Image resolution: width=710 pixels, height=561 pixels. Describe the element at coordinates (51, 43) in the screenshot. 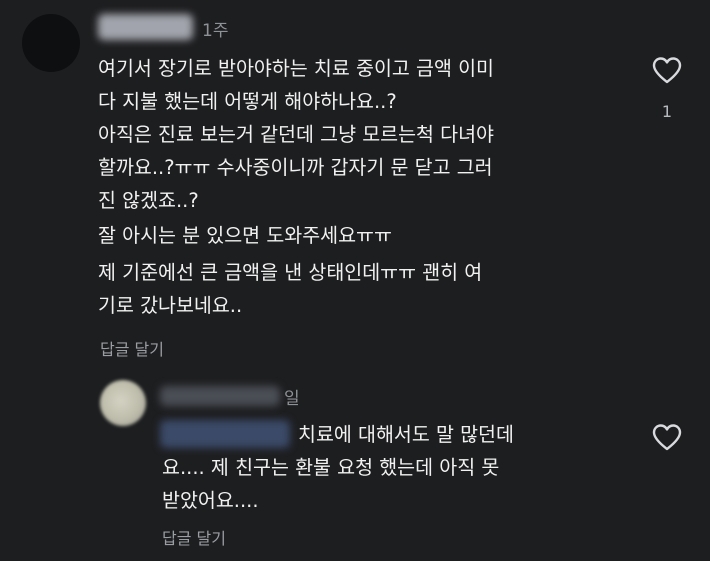

I see `commenter-avatar` at that location.